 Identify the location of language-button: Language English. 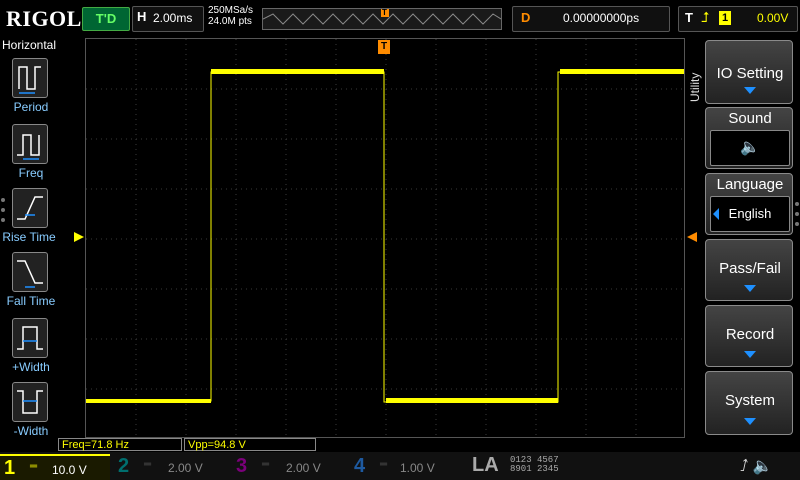
(749, 204).